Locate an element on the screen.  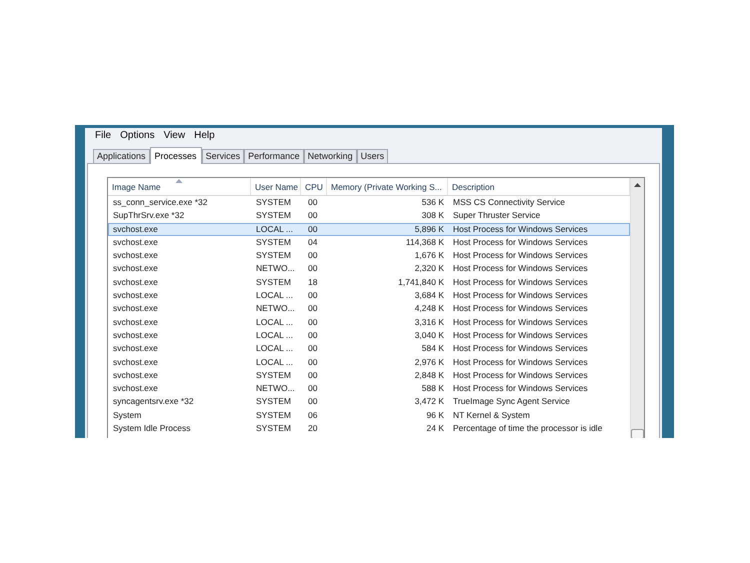
table-cell-text: NT Kernel & System is located at coordinates (491, 416).